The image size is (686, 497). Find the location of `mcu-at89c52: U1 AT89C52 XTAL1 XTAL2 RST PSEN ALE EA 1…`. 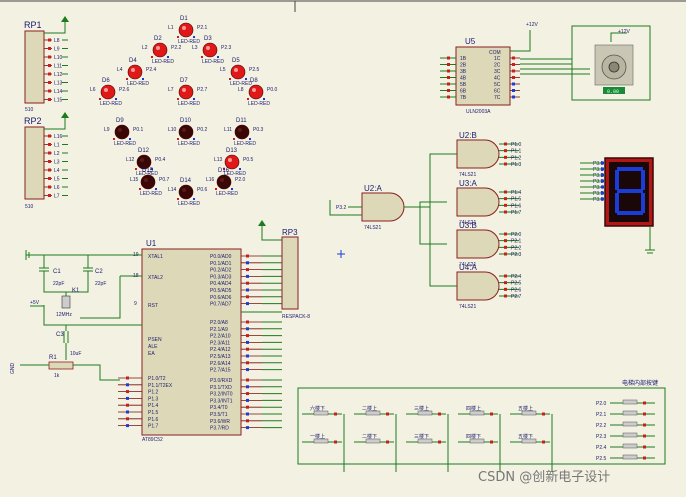

mcu-at89c52: U1 AT89C52 XTAL1 XTAL2 RST PSEN ALE EA 1… is located at coordinates (200, 341).